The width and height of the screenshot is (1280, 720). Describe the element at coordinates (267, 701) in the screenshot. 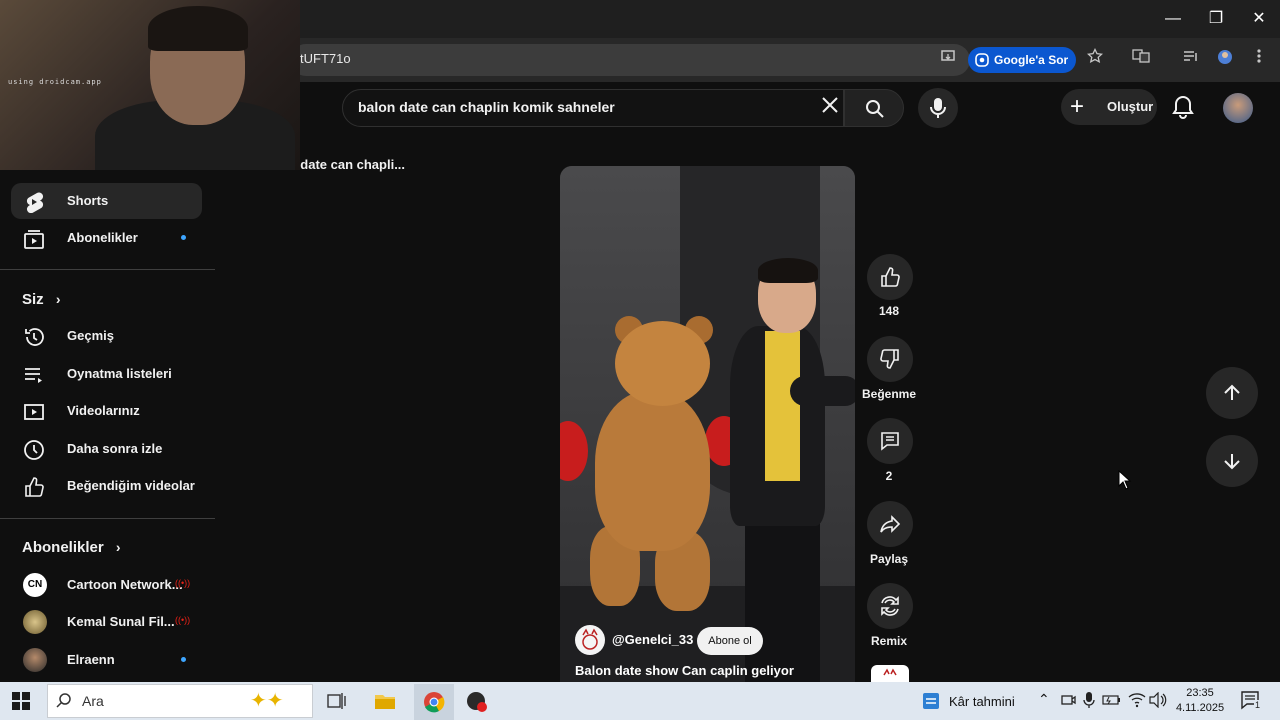

I see `sparkle-icon: ✦✦` at that location.